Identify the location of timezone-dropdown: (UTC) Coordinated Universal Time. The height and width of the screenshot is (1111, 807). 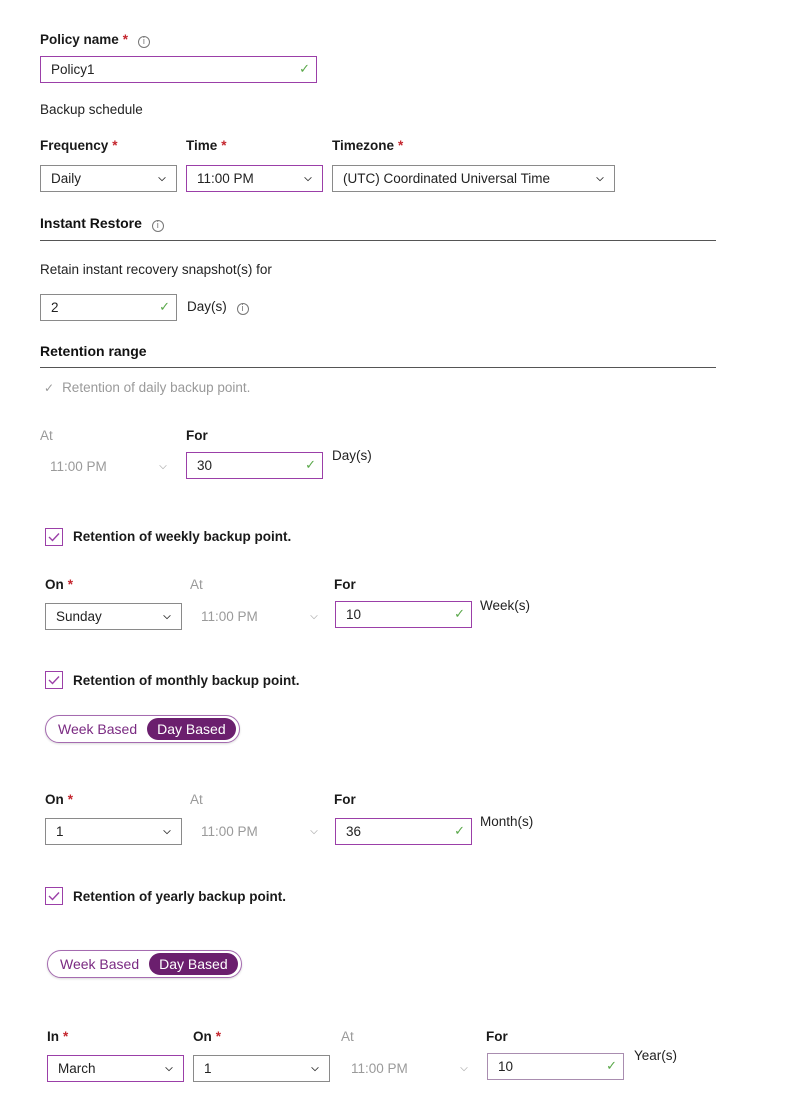
(473, 178).